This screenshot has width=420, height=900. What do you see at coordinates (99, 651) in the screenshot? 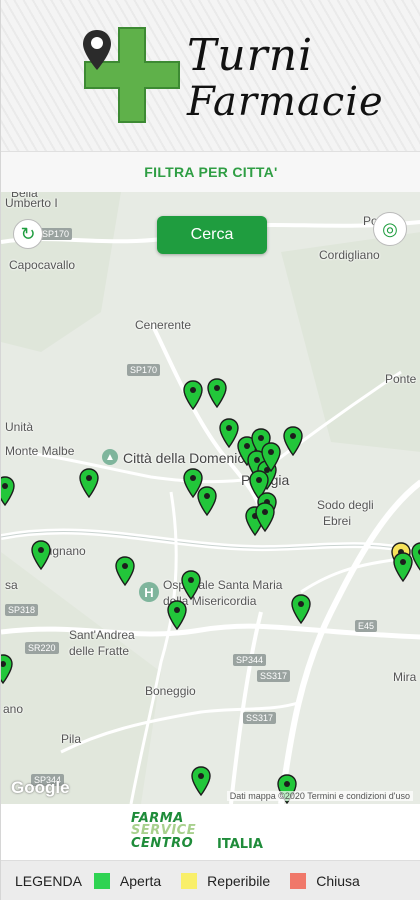
I see `map-place: delle Fratte` at bounding box center [99, 651].